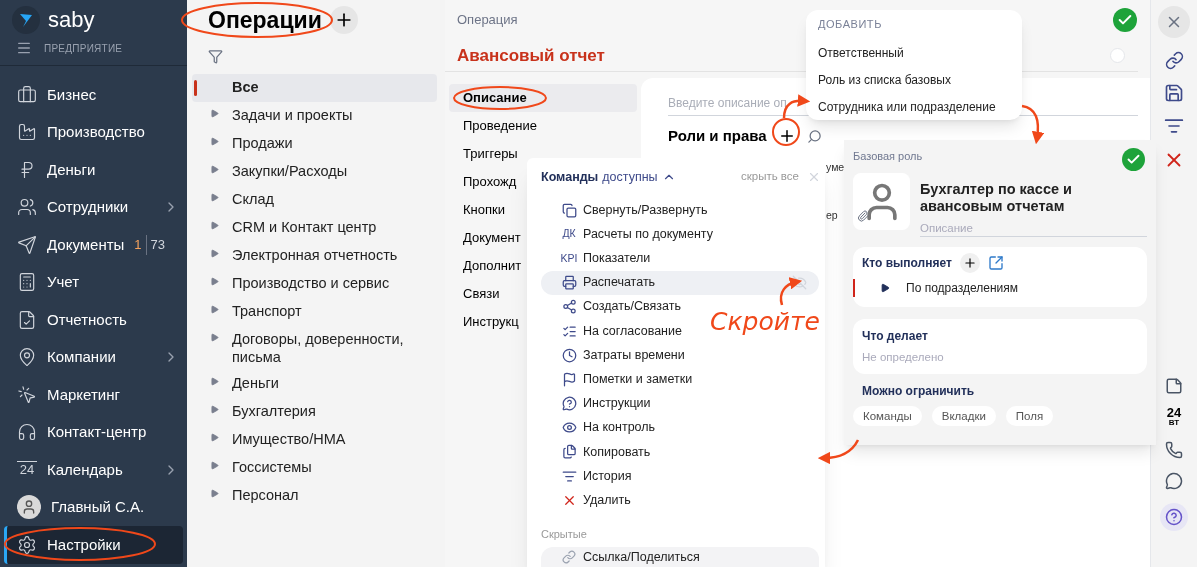 The width and height of the screenshot is (1197, 567). What do you see at coordinates (85, 469) in the screenshot?
I see `sidebar-item-label: Календарь` at bounding box center [85, 469].